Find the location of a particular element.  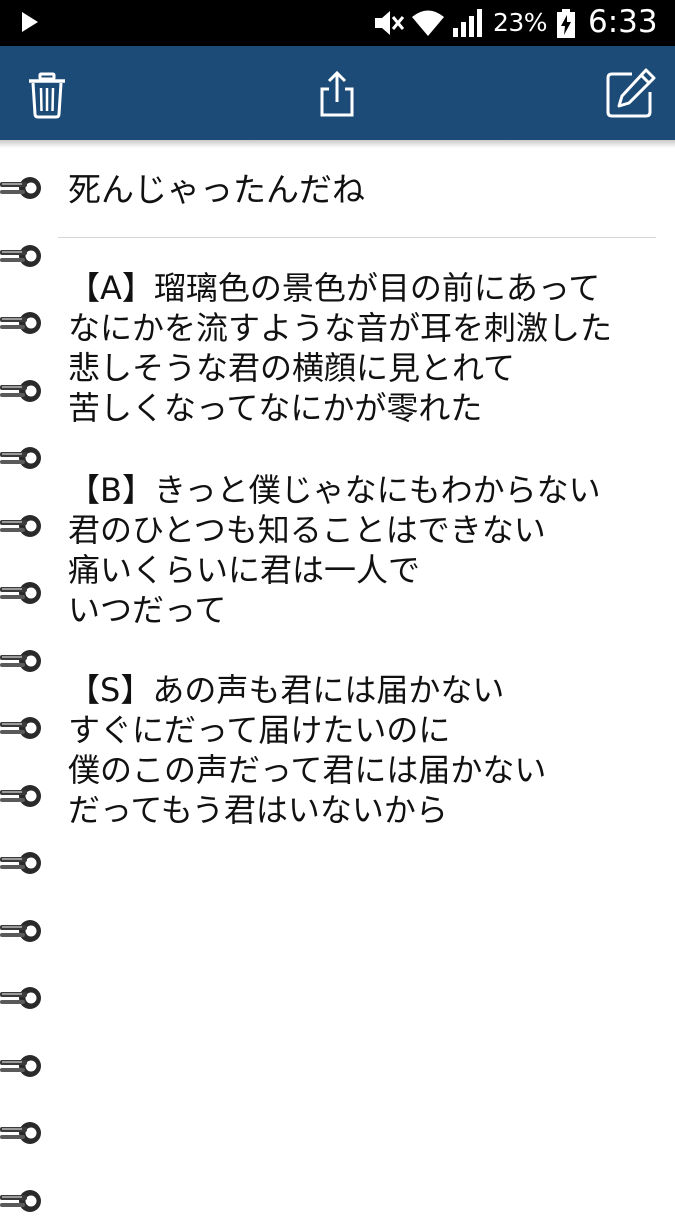

share-icon is located at coordinates (337, 93).